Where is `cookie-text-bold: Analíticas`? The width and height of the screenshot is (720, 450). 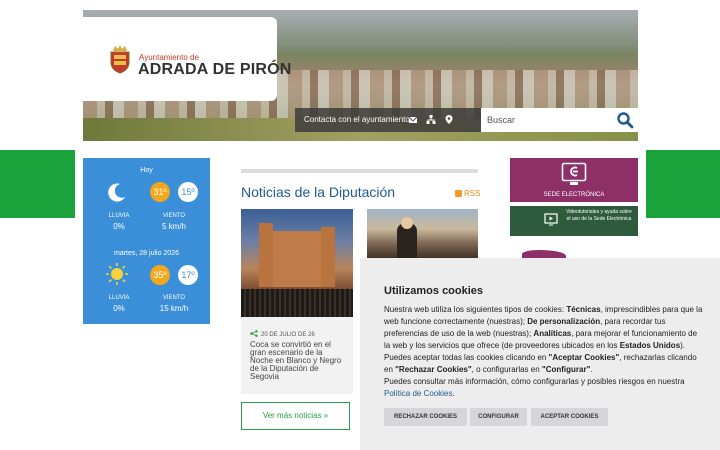
cookie-text-bold: Analíticas is located at coordinates (552, 333).